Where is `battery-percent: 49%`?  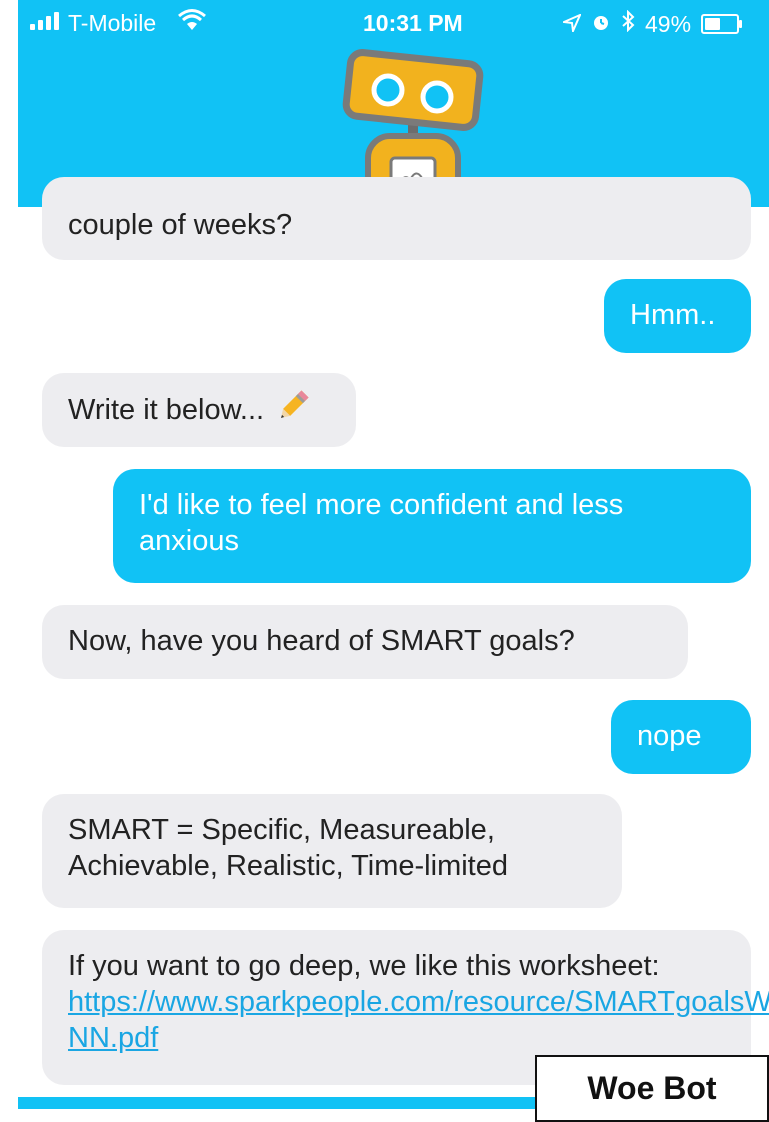
battery-percent: 49% is located at coordinates (668, 23).